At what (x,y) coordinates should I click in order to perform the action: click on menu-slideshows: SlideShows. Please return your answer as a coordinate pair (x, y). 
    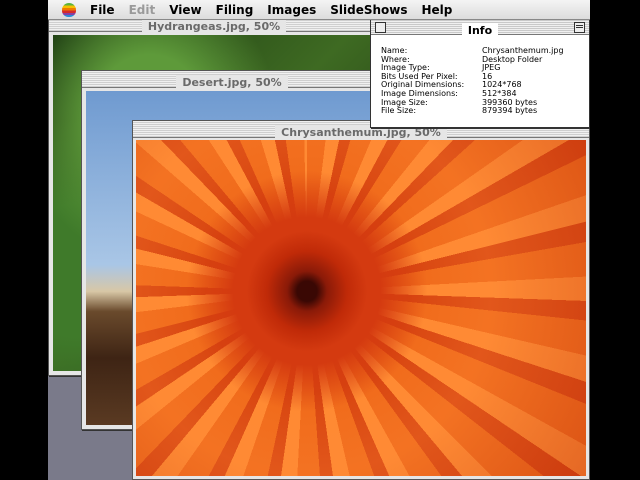
    Looking at the image, I should click on (368, 10).